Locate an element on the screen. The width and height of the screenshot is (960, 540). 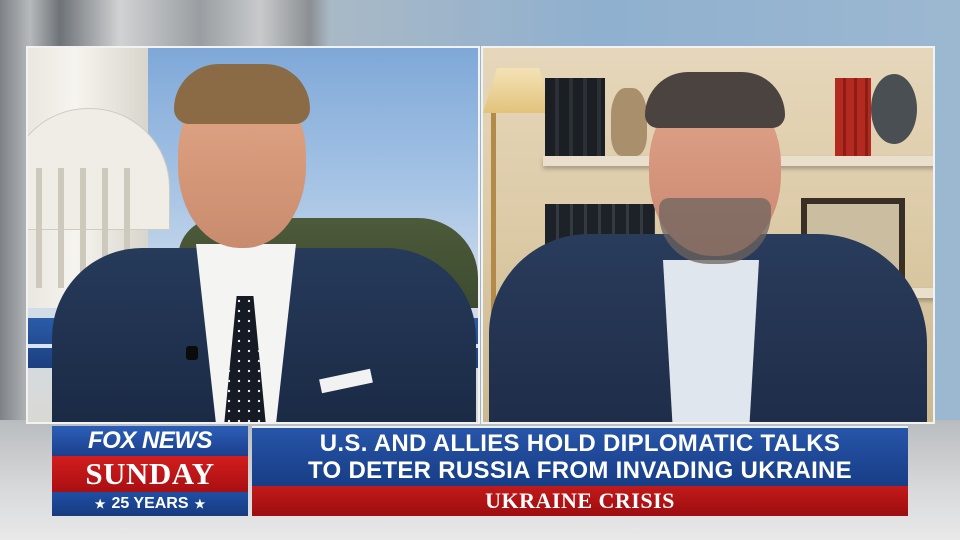
guest-shirt is located at coordinates (711, 341).